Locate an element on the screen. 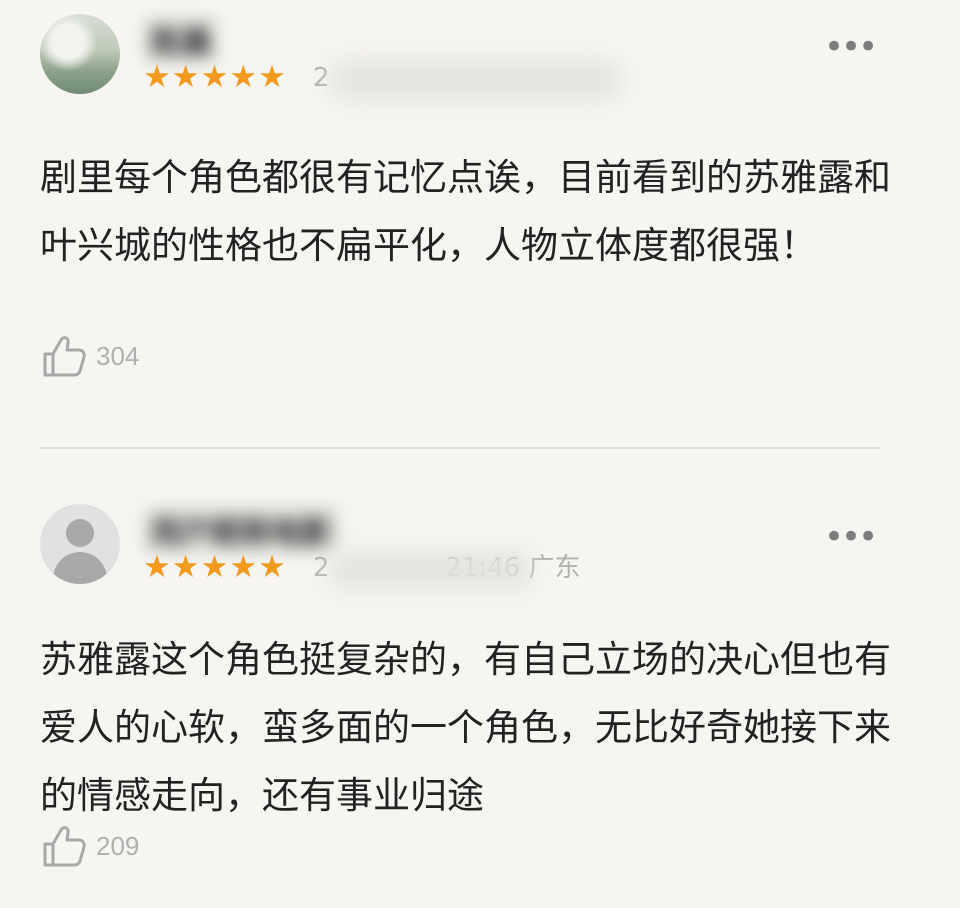  like-button: 209 is located at coordinates (89, 846).